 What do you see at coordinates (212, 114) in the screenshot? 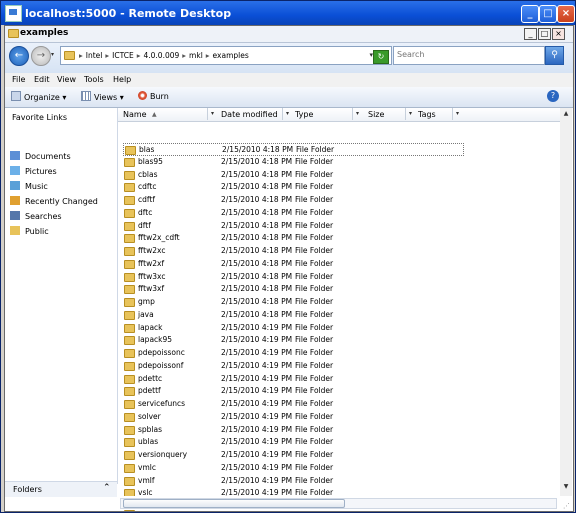
I see `column-name-dropdown: ▾` at bounding box center [212, 114].